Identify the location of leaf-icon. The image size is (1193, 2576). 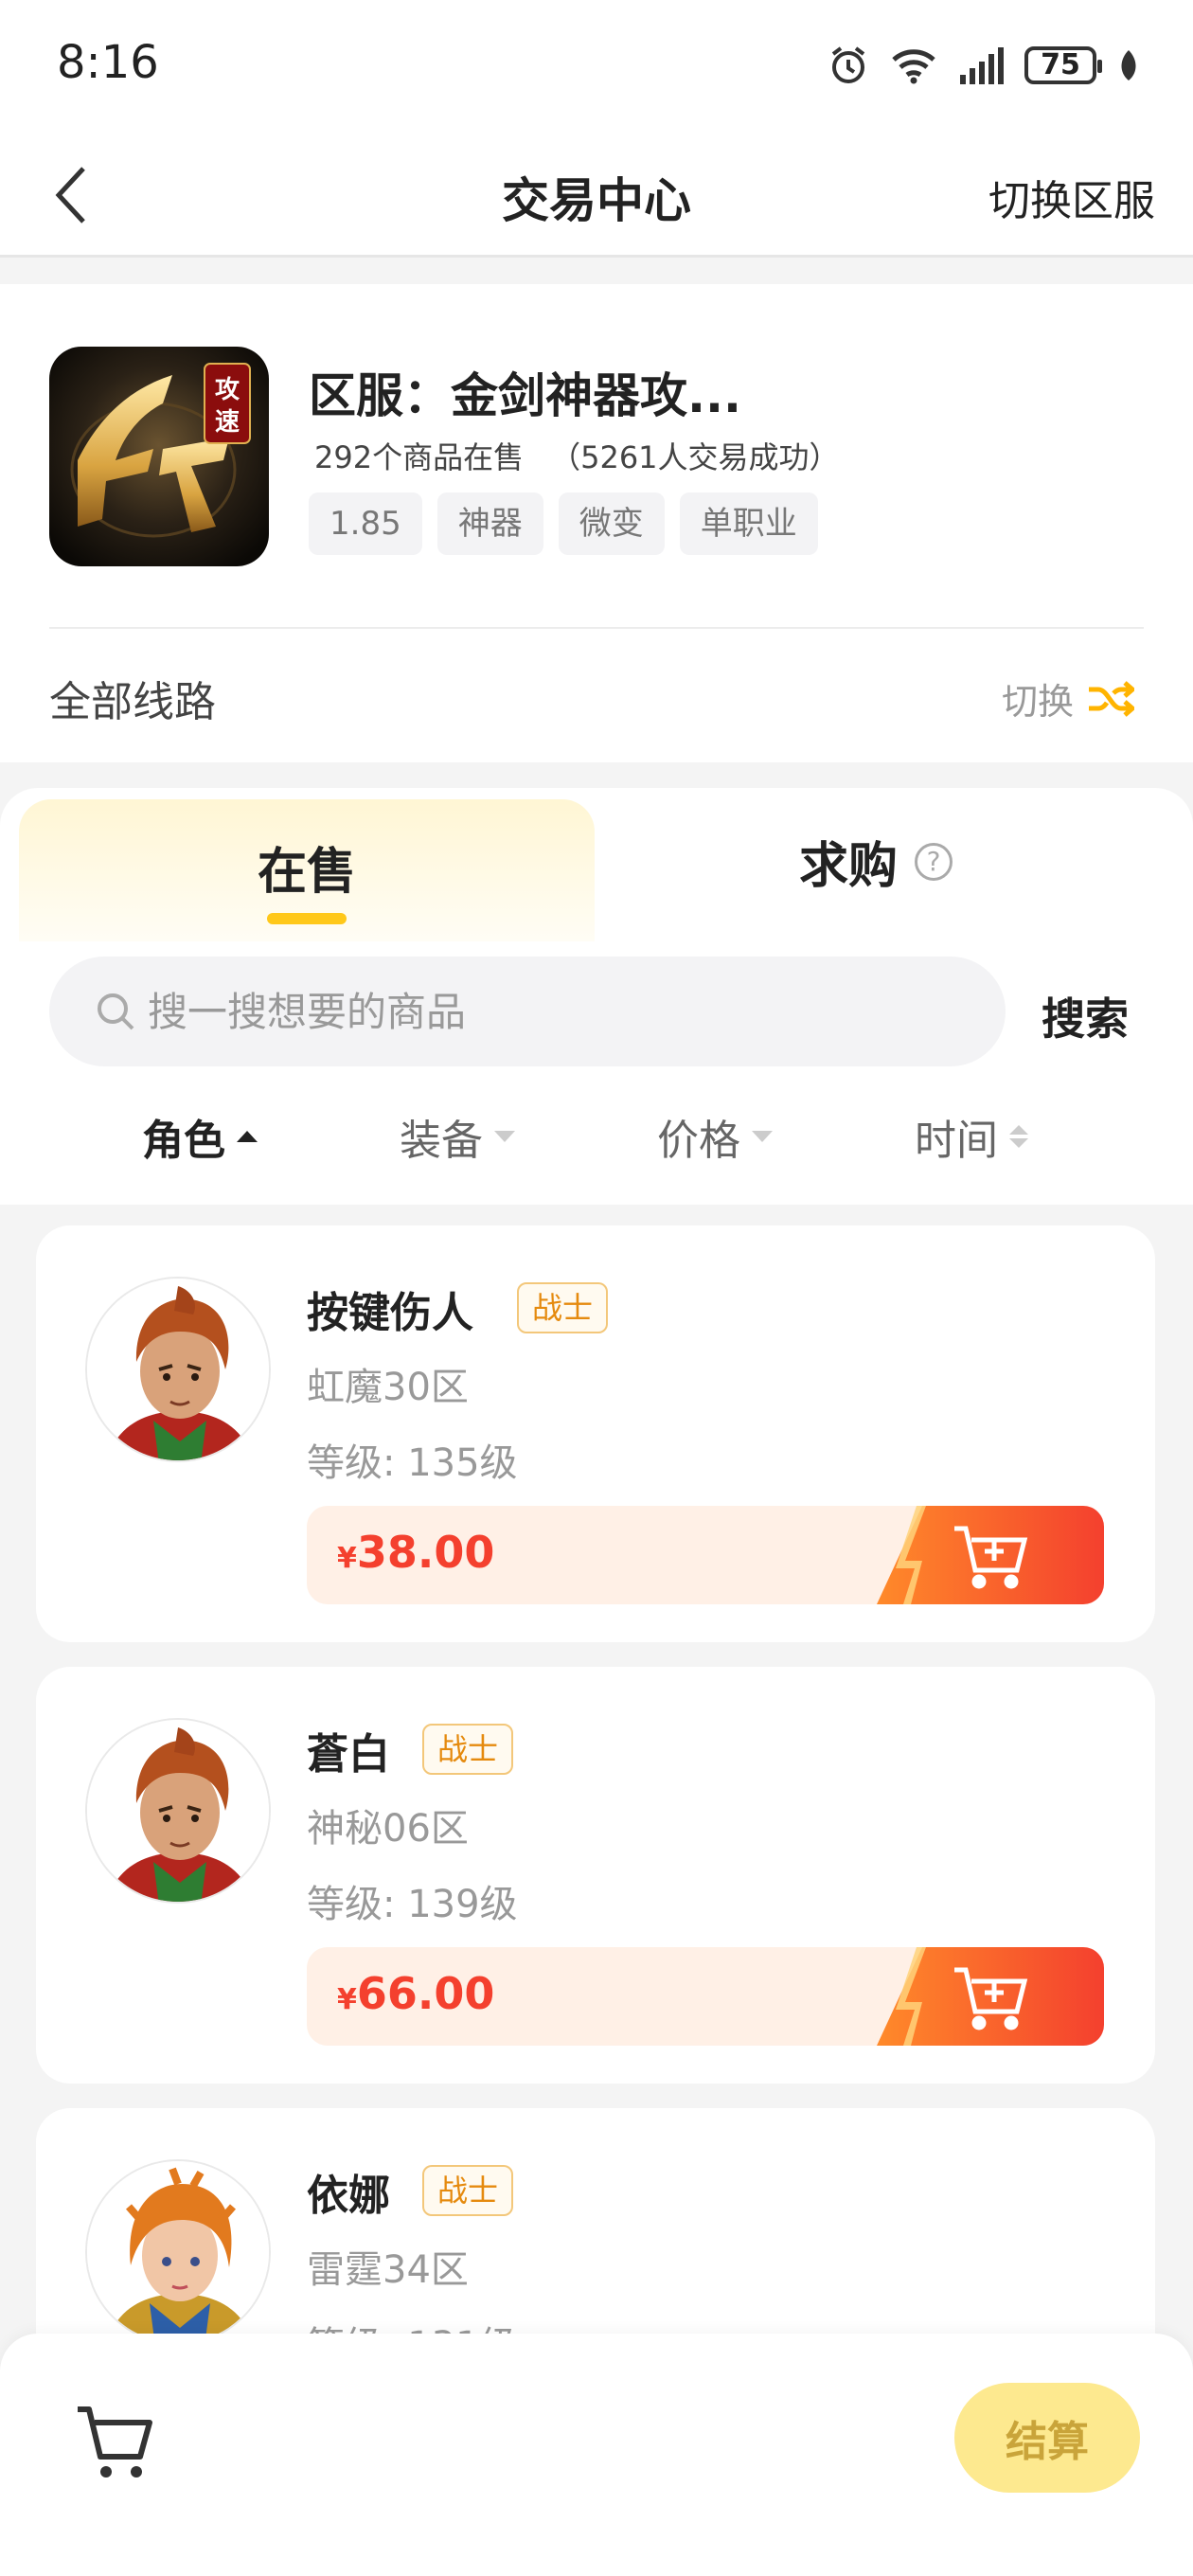
(1128, 65).